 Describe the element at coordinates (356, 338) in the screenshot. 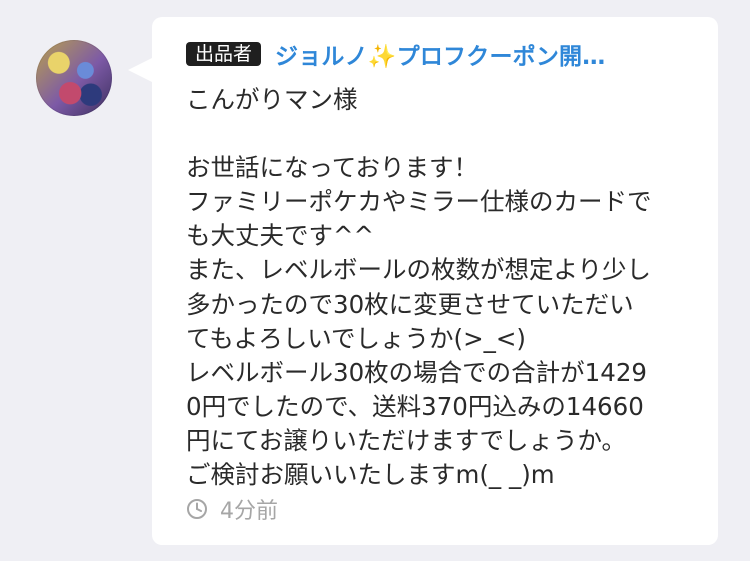

I see `message-line: てもよろしいでしょうか(>_<)` at that location.